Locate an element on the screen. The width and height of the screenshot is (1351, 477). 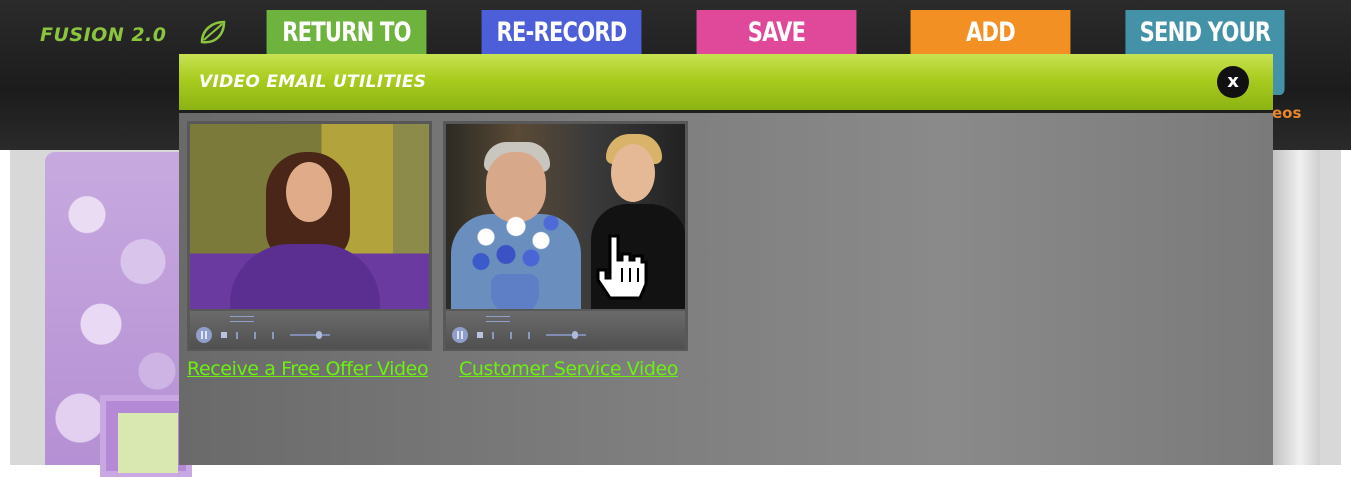
thumbnail-vase is located at coordinates (515, 291).